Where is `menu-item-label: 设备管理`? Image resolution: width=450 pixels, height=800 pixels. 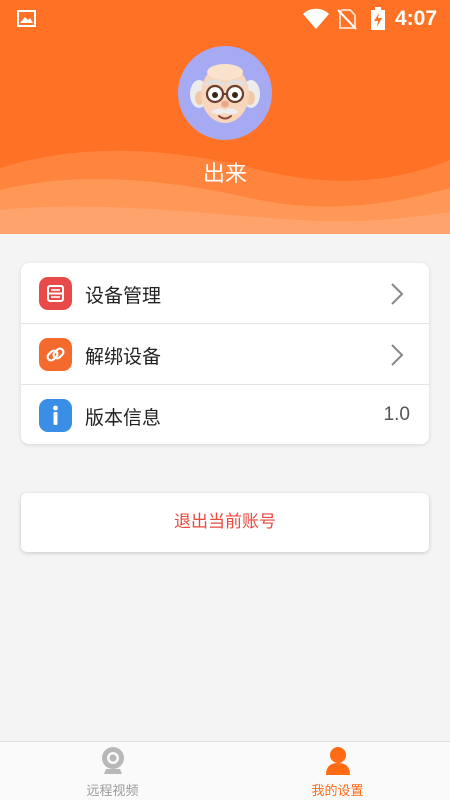
menu-item-label: 设备管理 is located at coordinates (123, 296).